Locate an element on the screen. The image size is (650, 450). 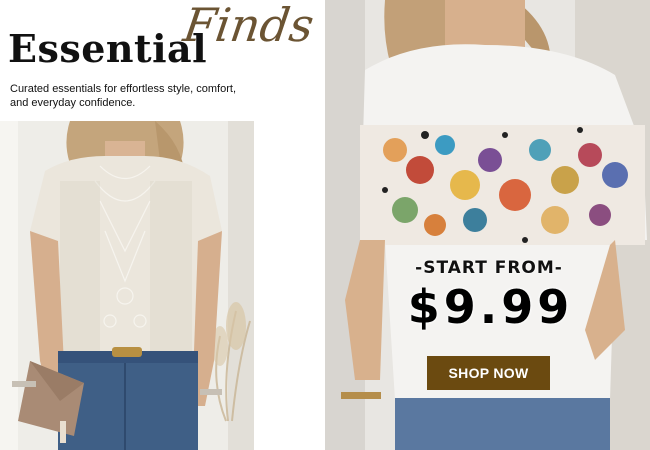
title-main: Essential is located at coordinates (108, 48).